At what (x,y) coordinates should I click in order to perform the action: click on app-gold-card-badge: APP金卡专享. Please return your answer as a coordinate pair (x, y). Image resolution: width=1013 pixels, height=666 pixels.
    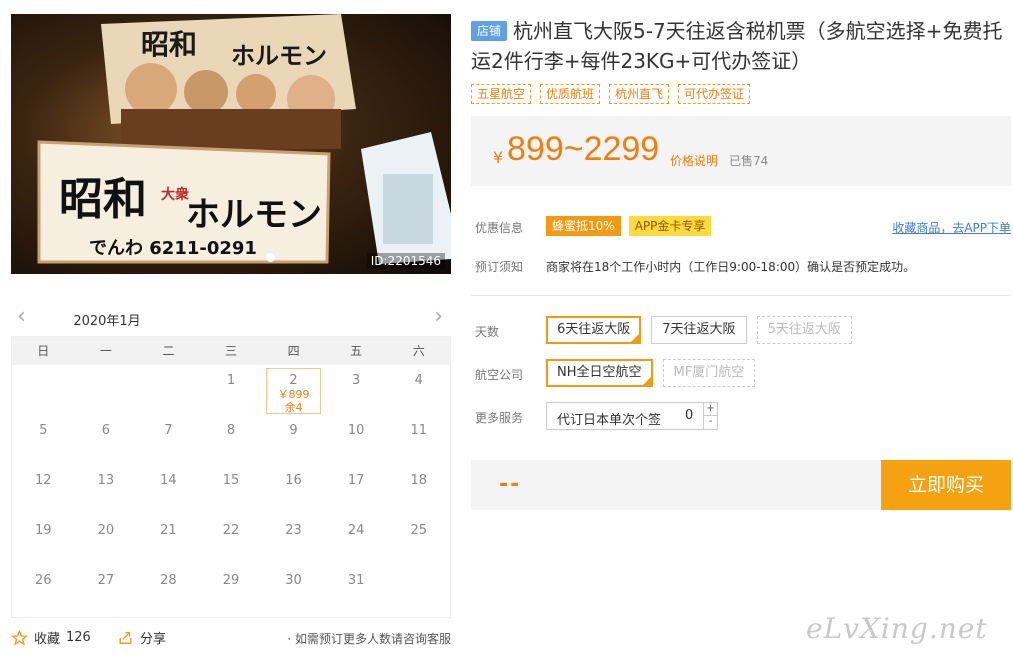
    Looking at the image, I should click on (670, 226).